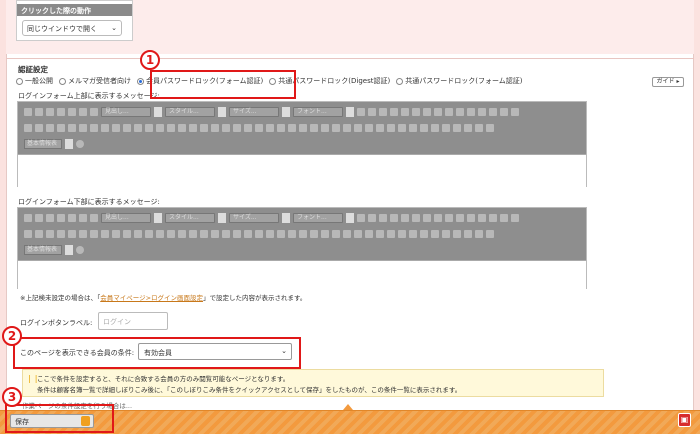 The height and width of the screenshot is (434, 700). Describe the element at coordinates (133, 321) in the screenshot. I see `login-button-input: ログイン` at that location.